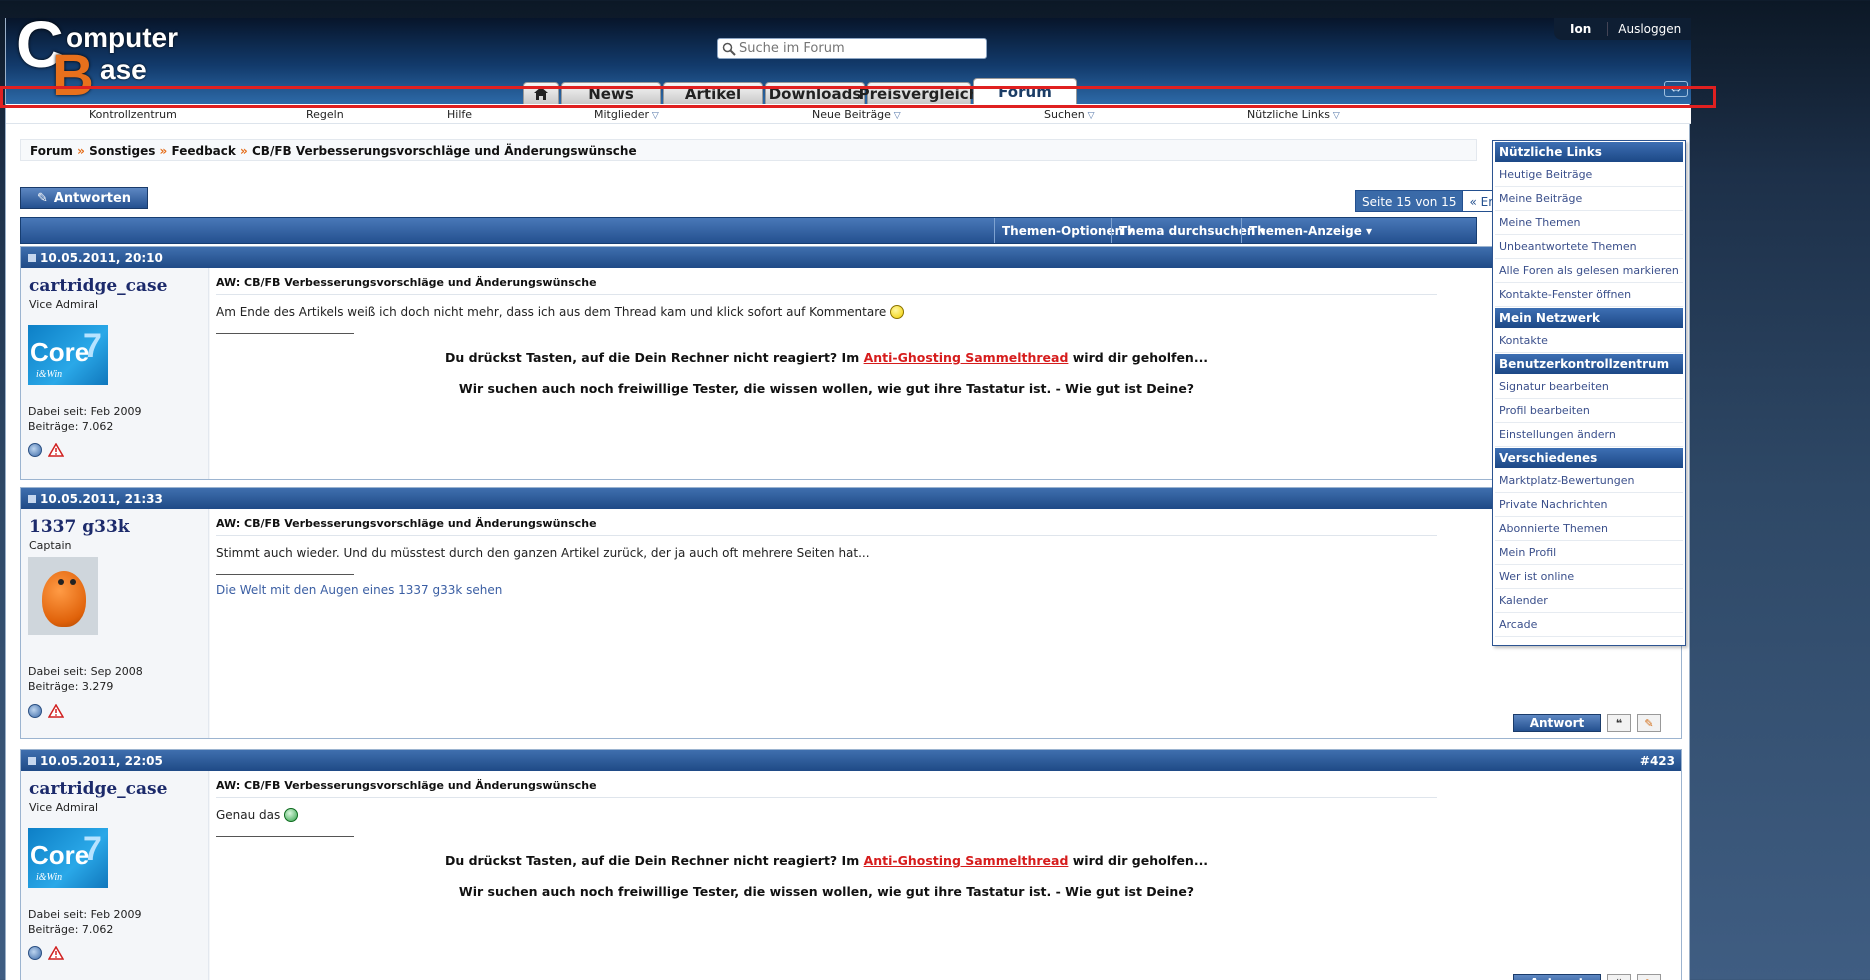 Image resolution: width=1870 pixels, height=980 pixels. Describe the element at coordinates (1589, 625) in the screenshot. I see `dropdown-item: Arcade` at that location.